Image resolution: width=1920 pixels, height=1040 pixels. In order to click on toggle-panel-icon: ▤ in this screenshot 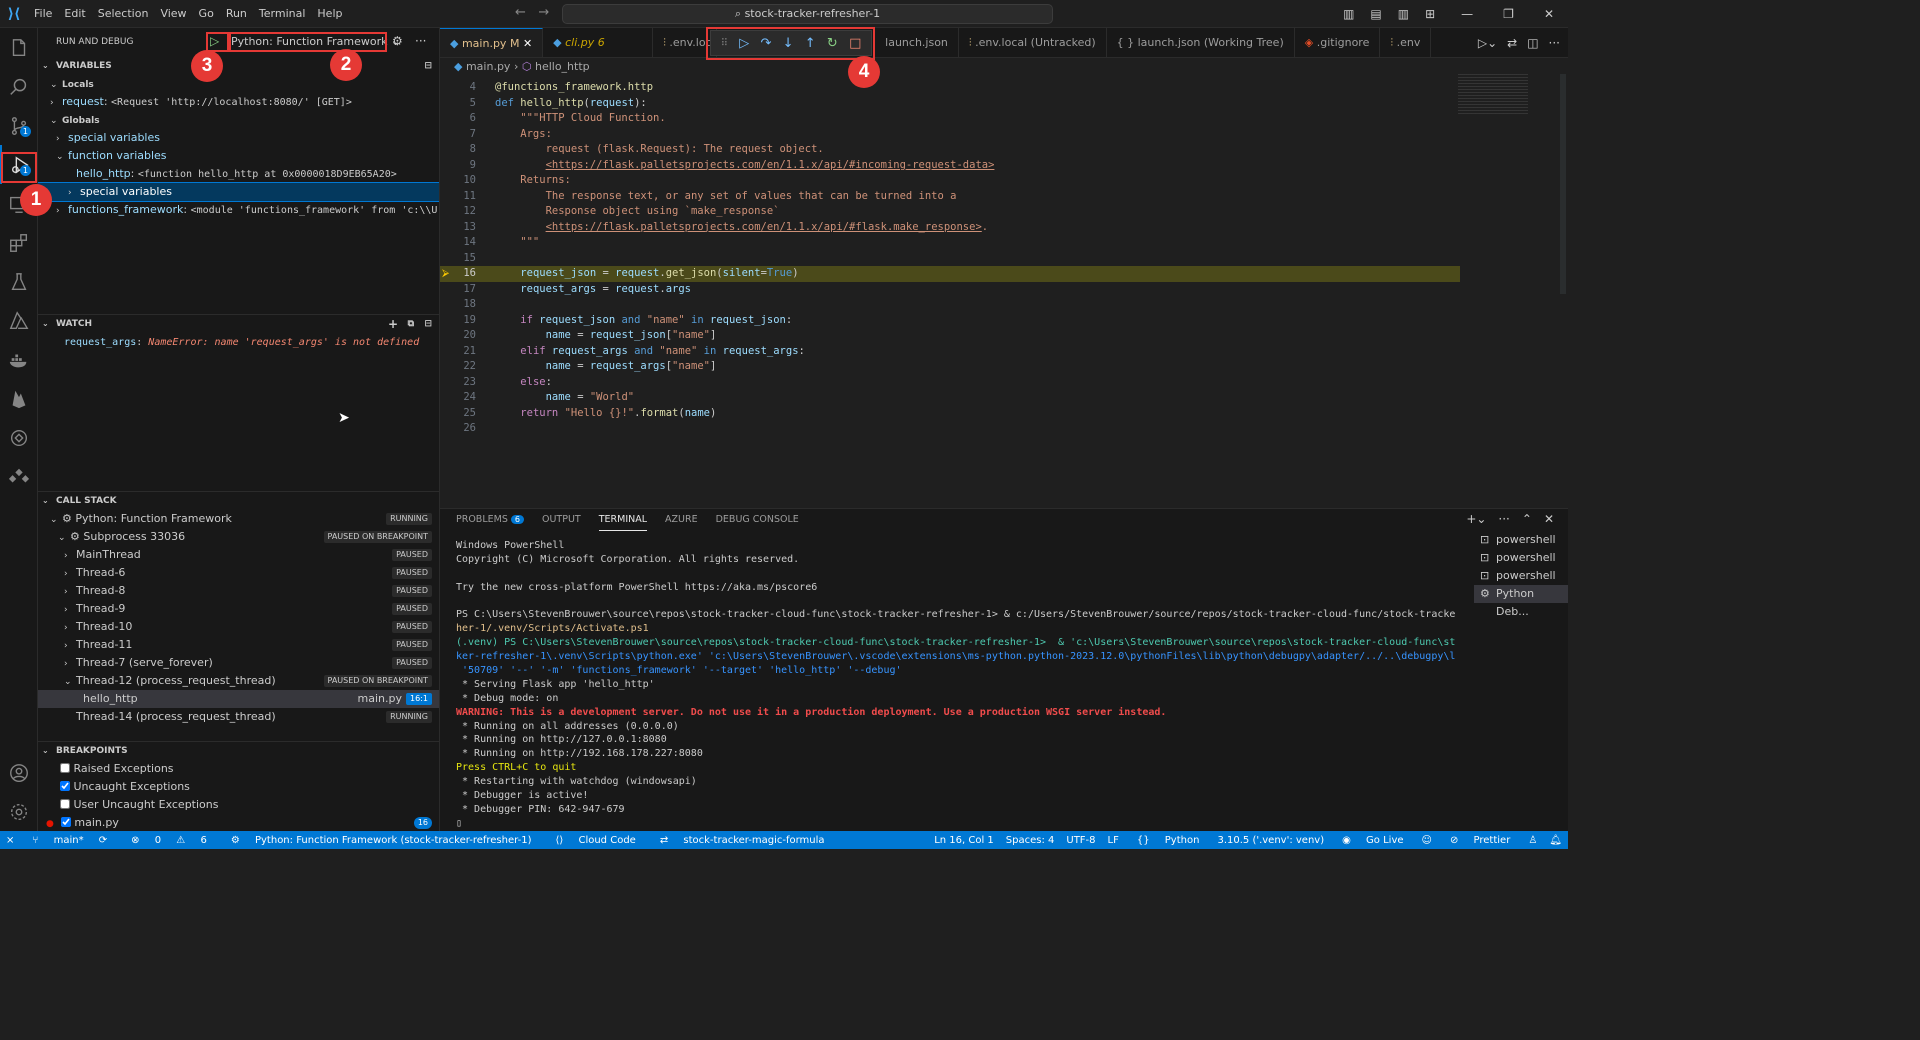, I will do `click(1375, 14)`.